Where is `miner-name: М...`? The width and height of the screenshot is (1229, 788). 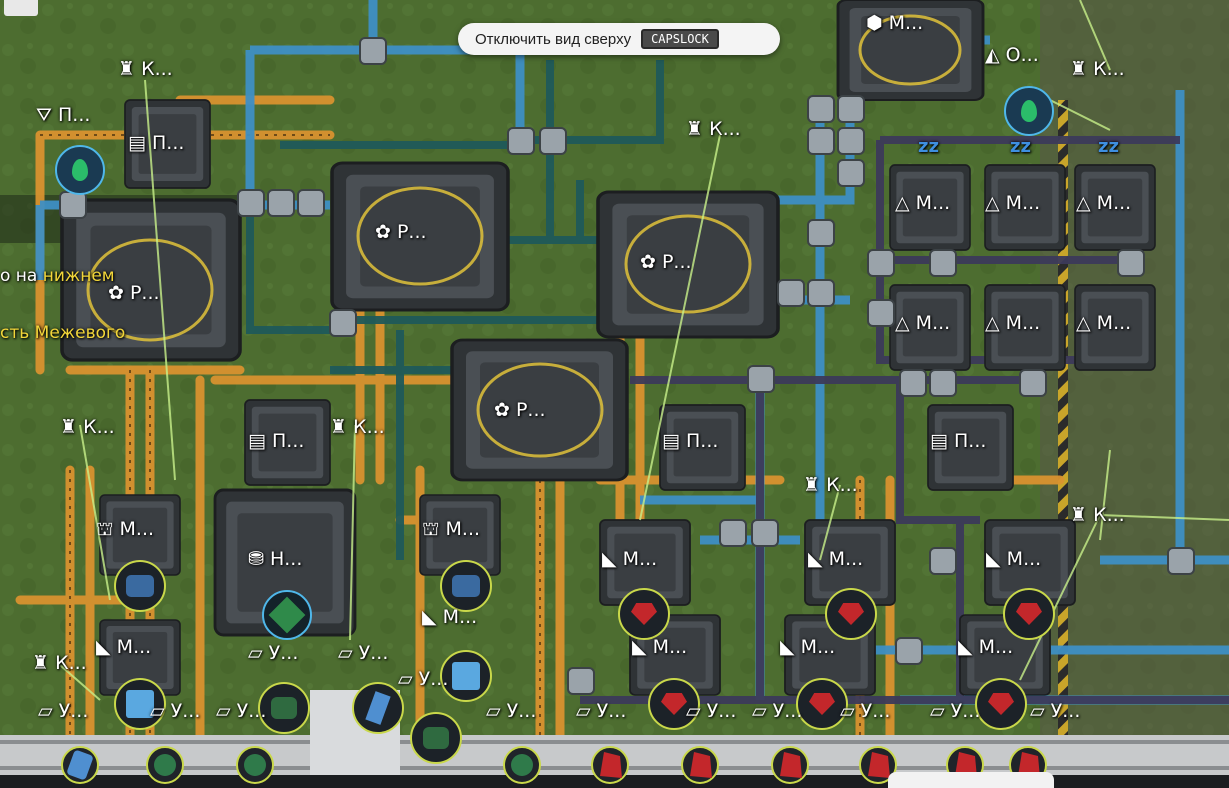 miner-name: М... is located at coordinates (933, 323).